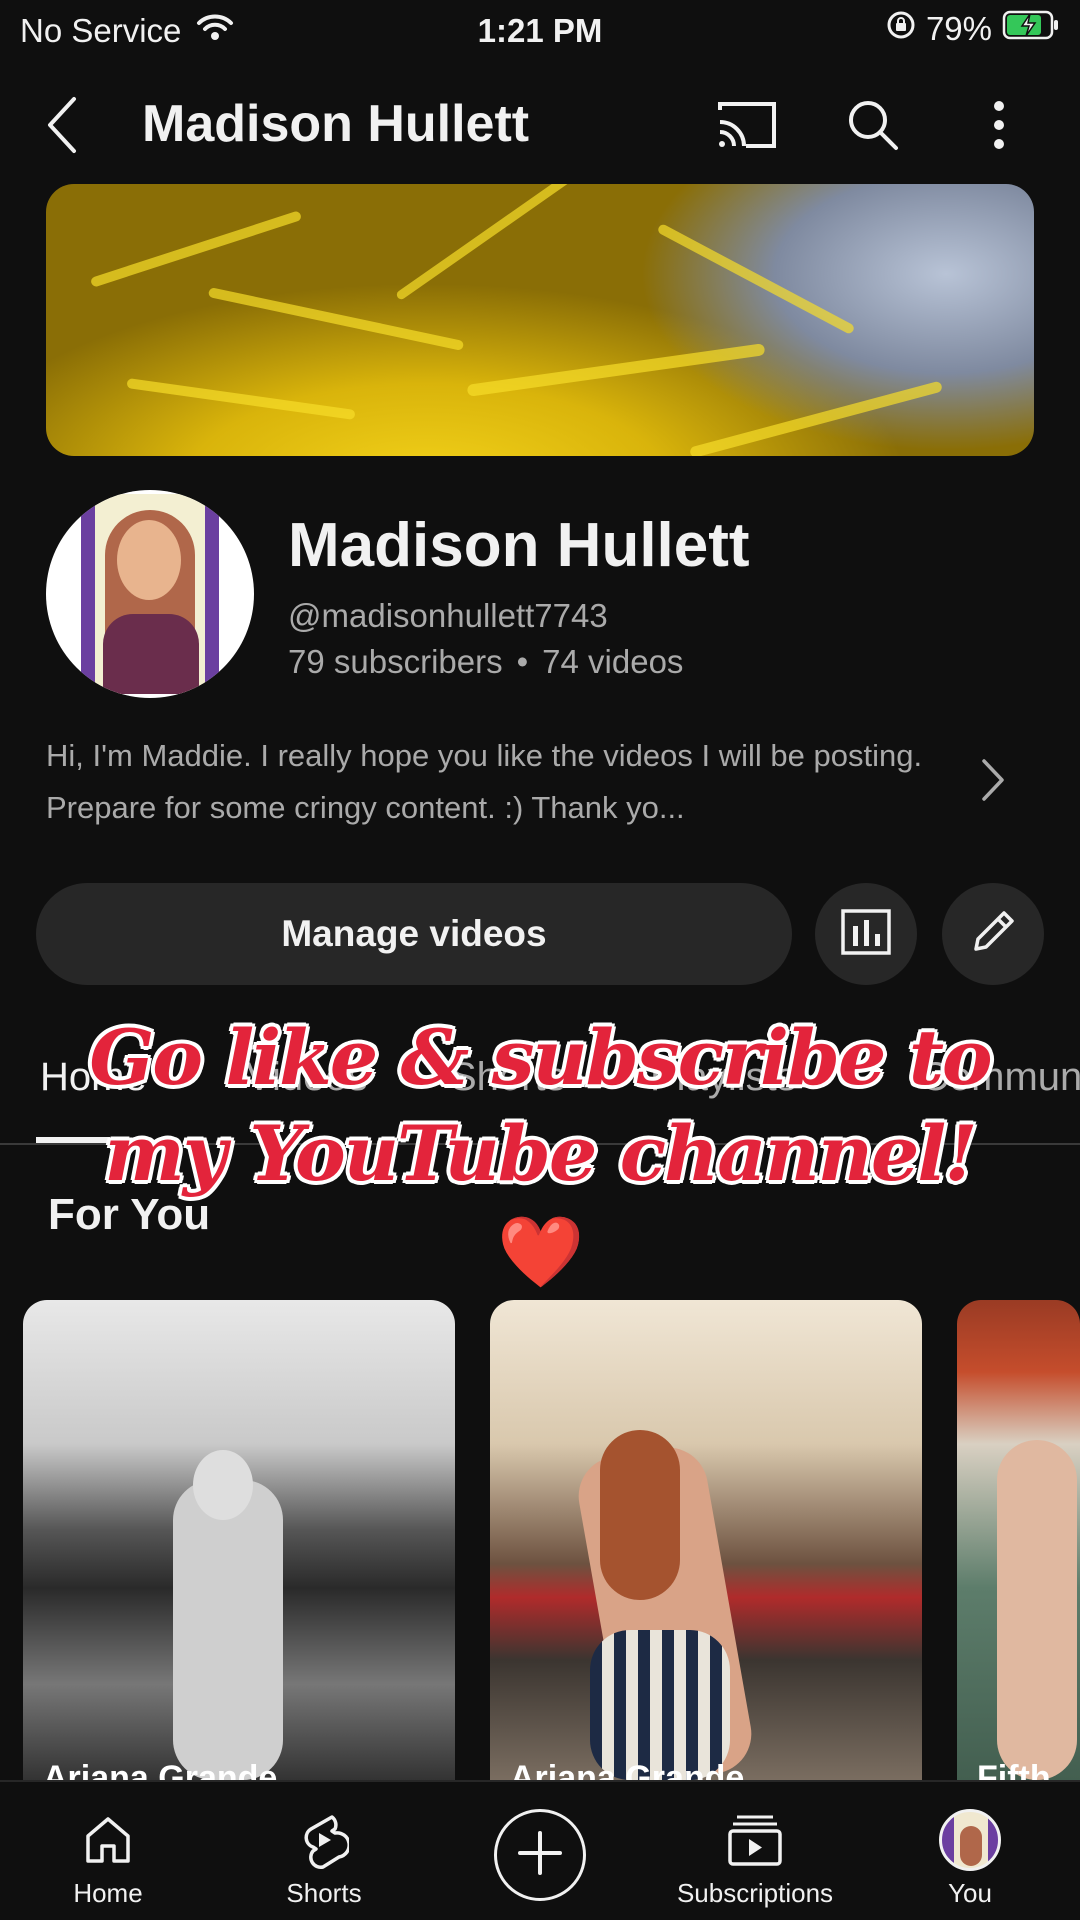 Image resolution: width=1080 pixels, height=1920 pixels. I want to click on cast-icon, so click(747, 125).